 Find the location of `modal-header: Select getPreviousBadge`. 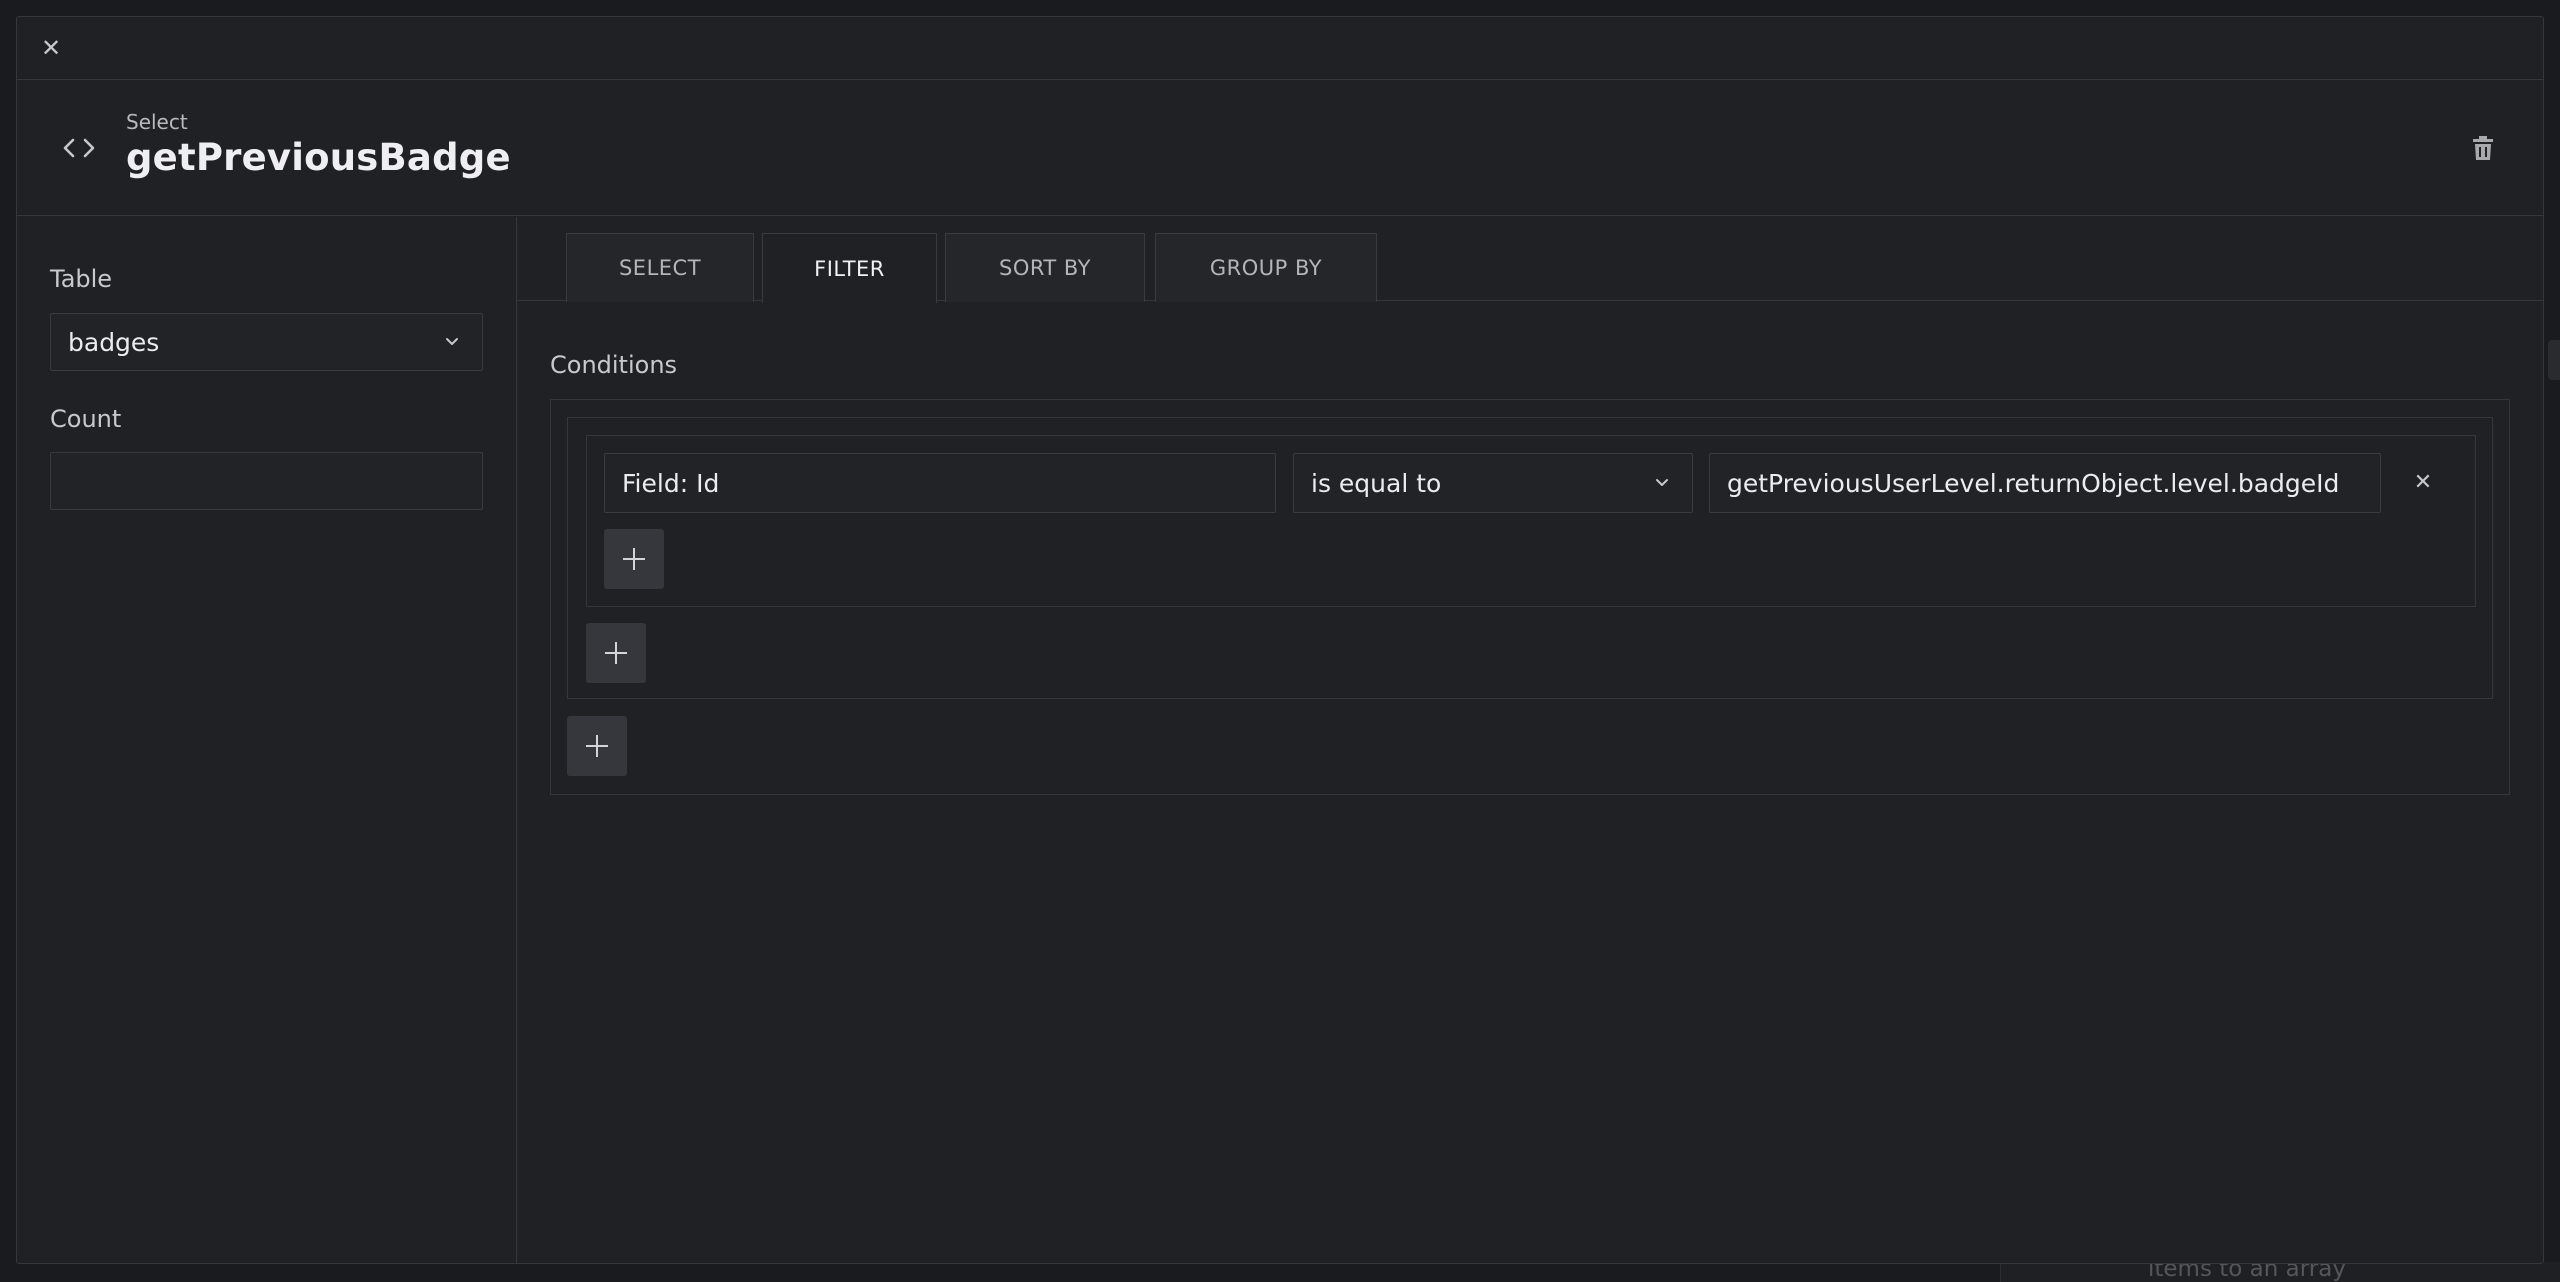

modal-header: Select getPreviousBadge is located at coordinates (1280, 148).